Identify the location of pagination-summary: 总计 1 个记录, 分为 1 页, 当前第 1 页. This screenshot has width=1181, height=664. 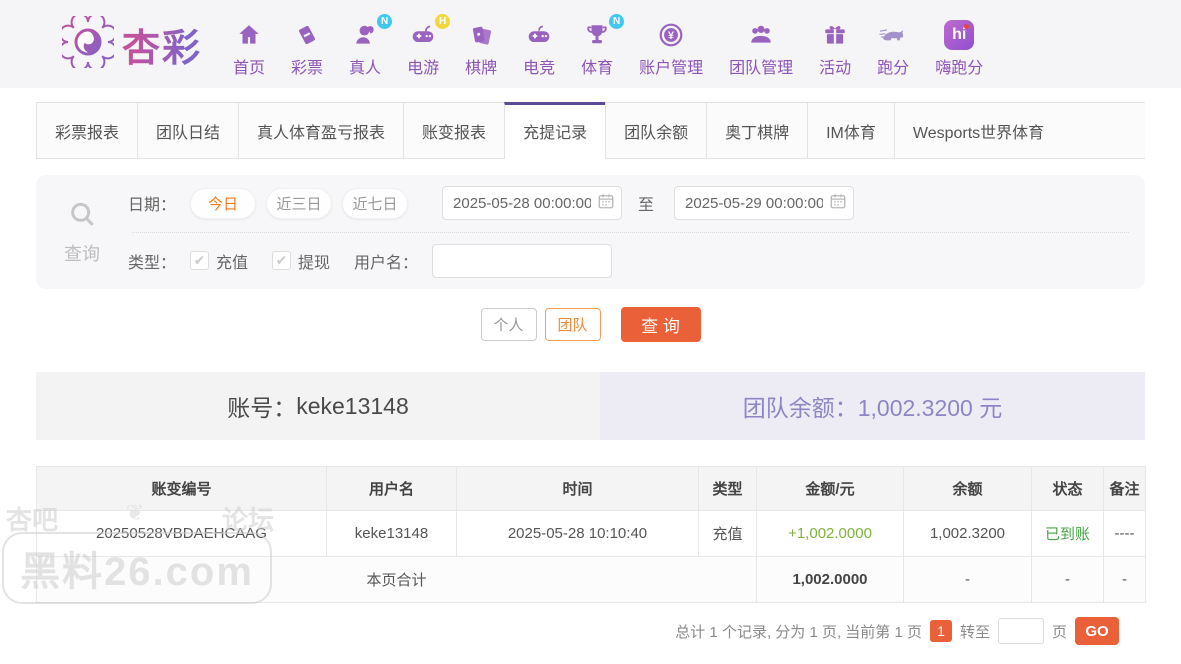
(798, 632).